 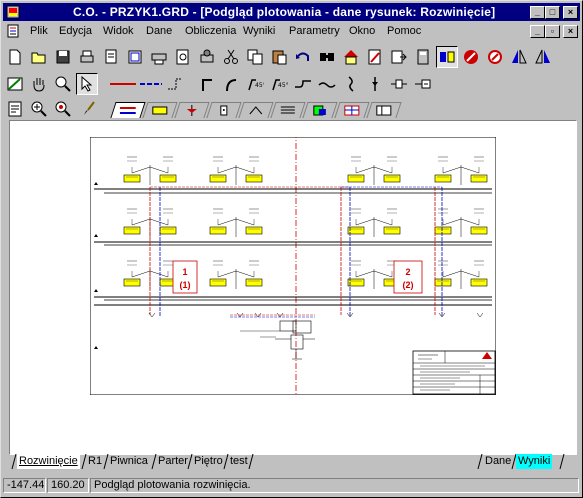 I want to click on valve-tab, so click(x=192, y=110).